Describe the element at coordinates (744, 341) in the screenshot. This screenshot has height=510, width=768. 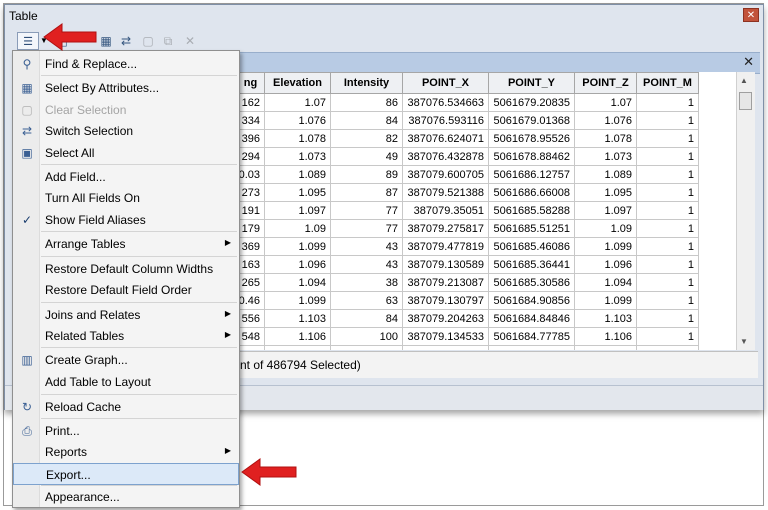
I see `scroll-down-icon: ▼` at that location.